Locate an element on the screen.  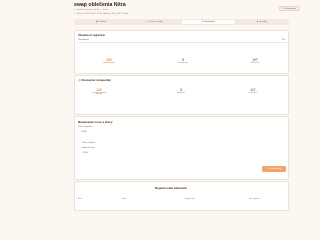
discount-input: % 50 is located at coordinates (85, 153).